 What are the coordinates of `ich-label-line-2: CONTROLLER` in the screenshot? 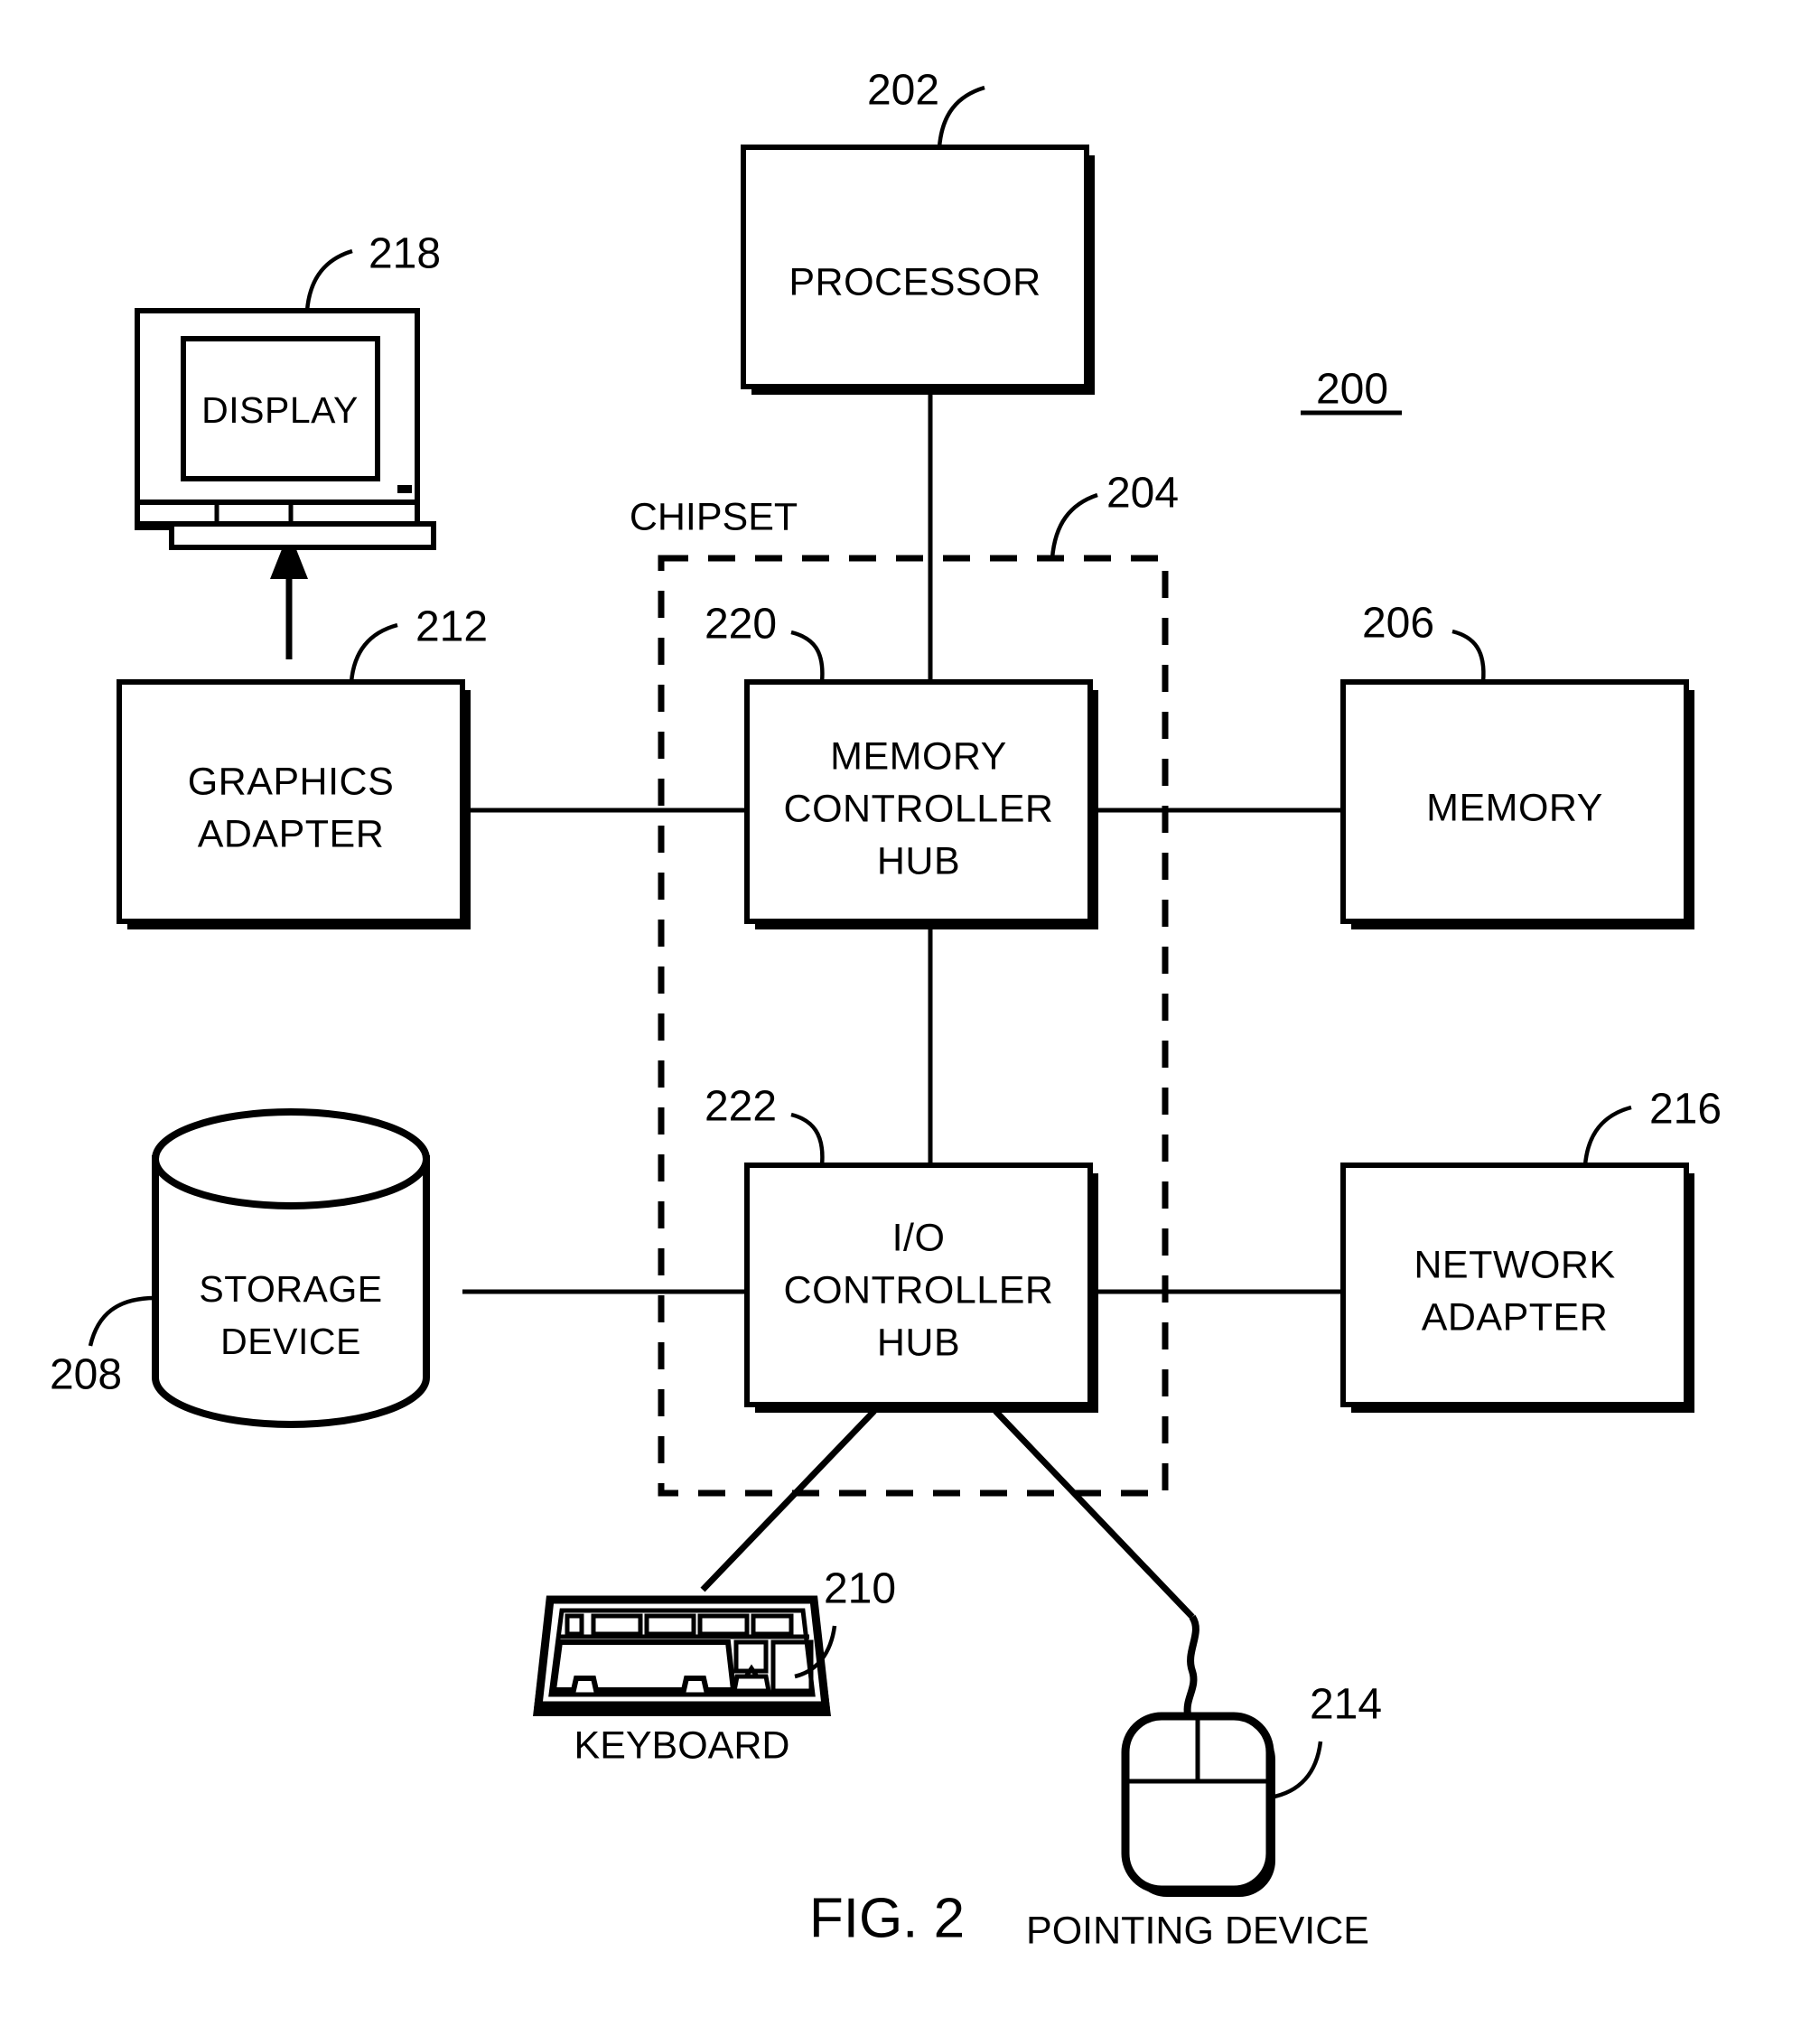 It's located at (919, 1290).